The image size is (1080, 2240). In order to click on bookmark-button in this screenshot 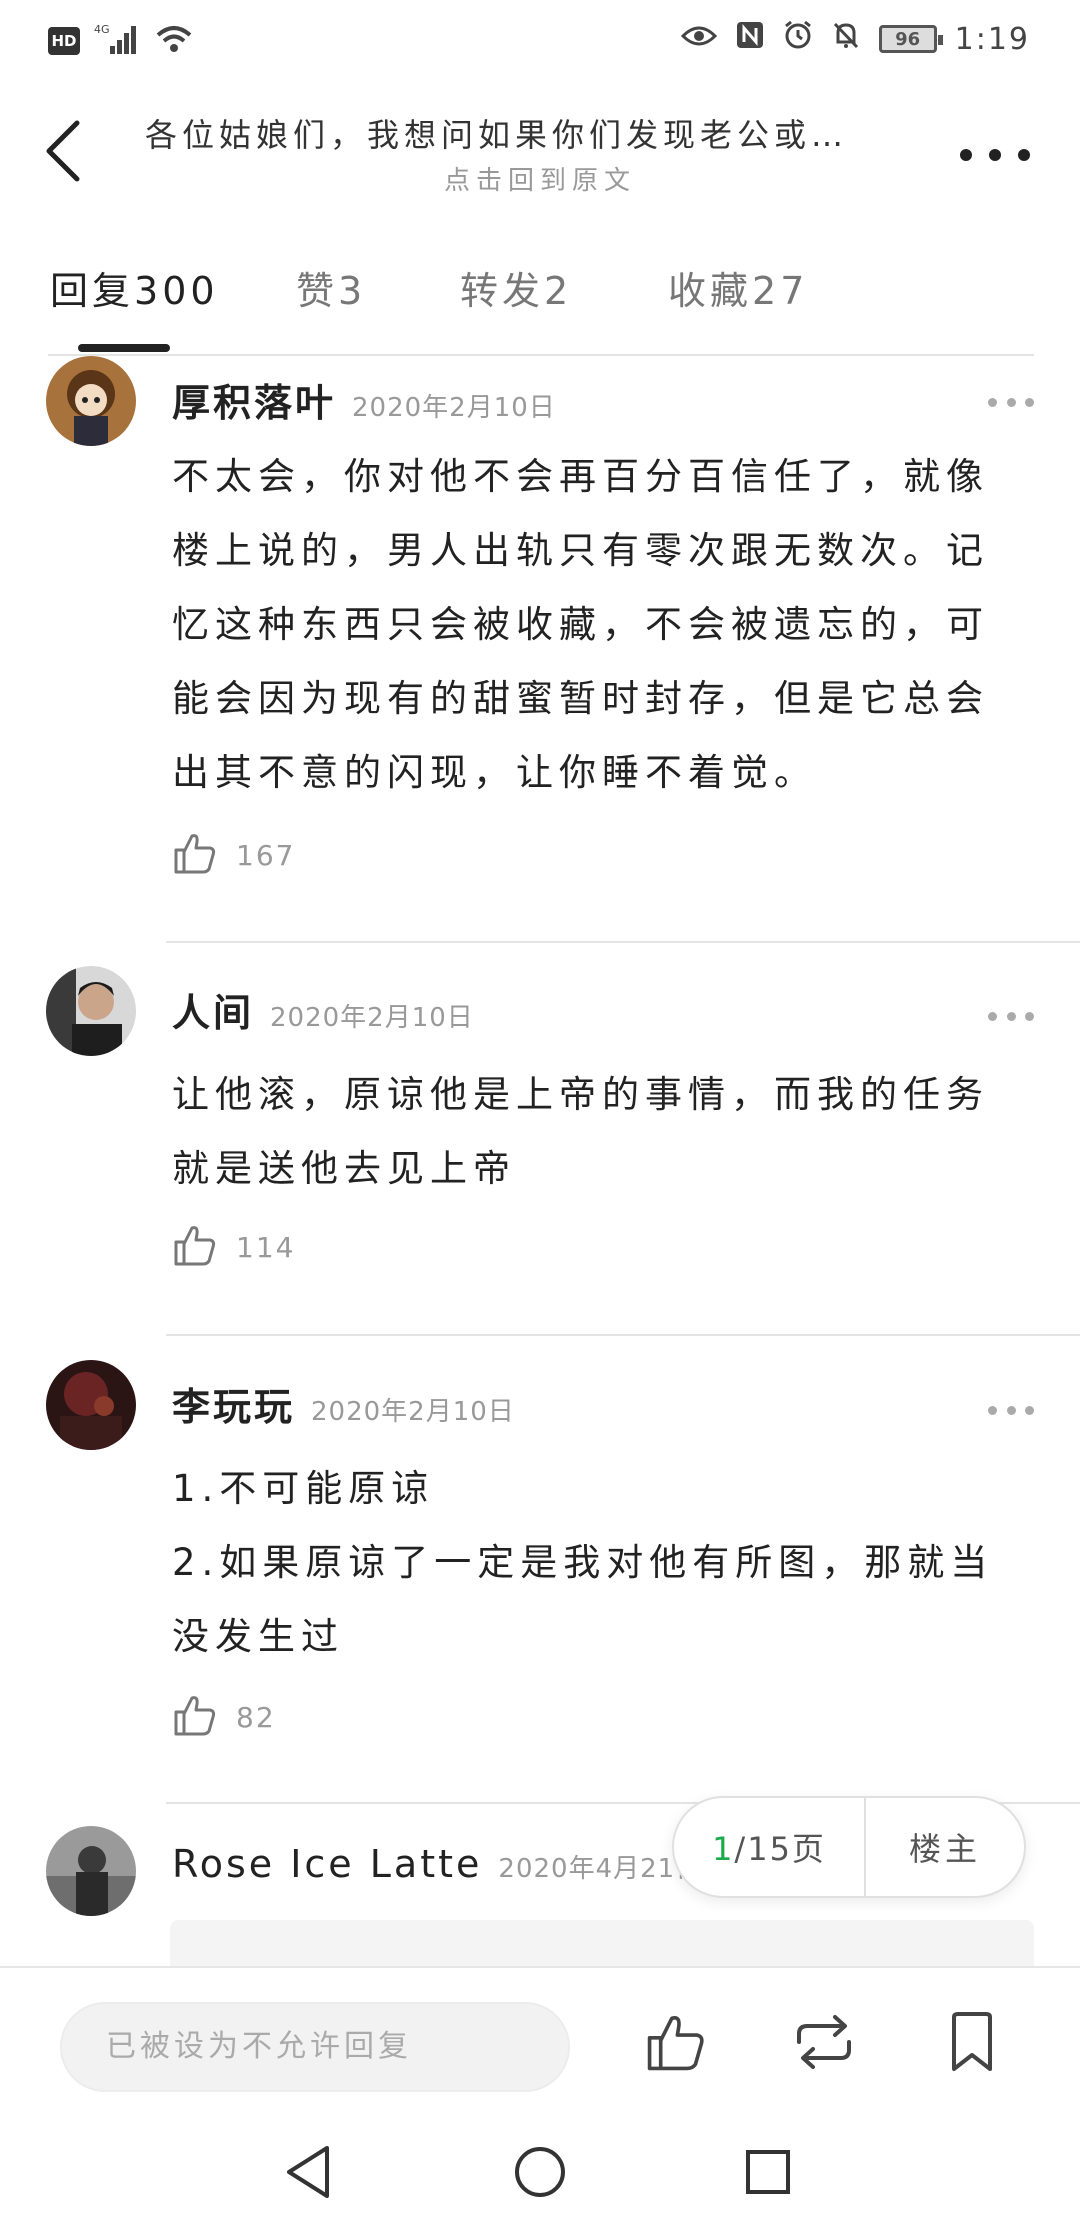, I will do `click(972, 2044)`.